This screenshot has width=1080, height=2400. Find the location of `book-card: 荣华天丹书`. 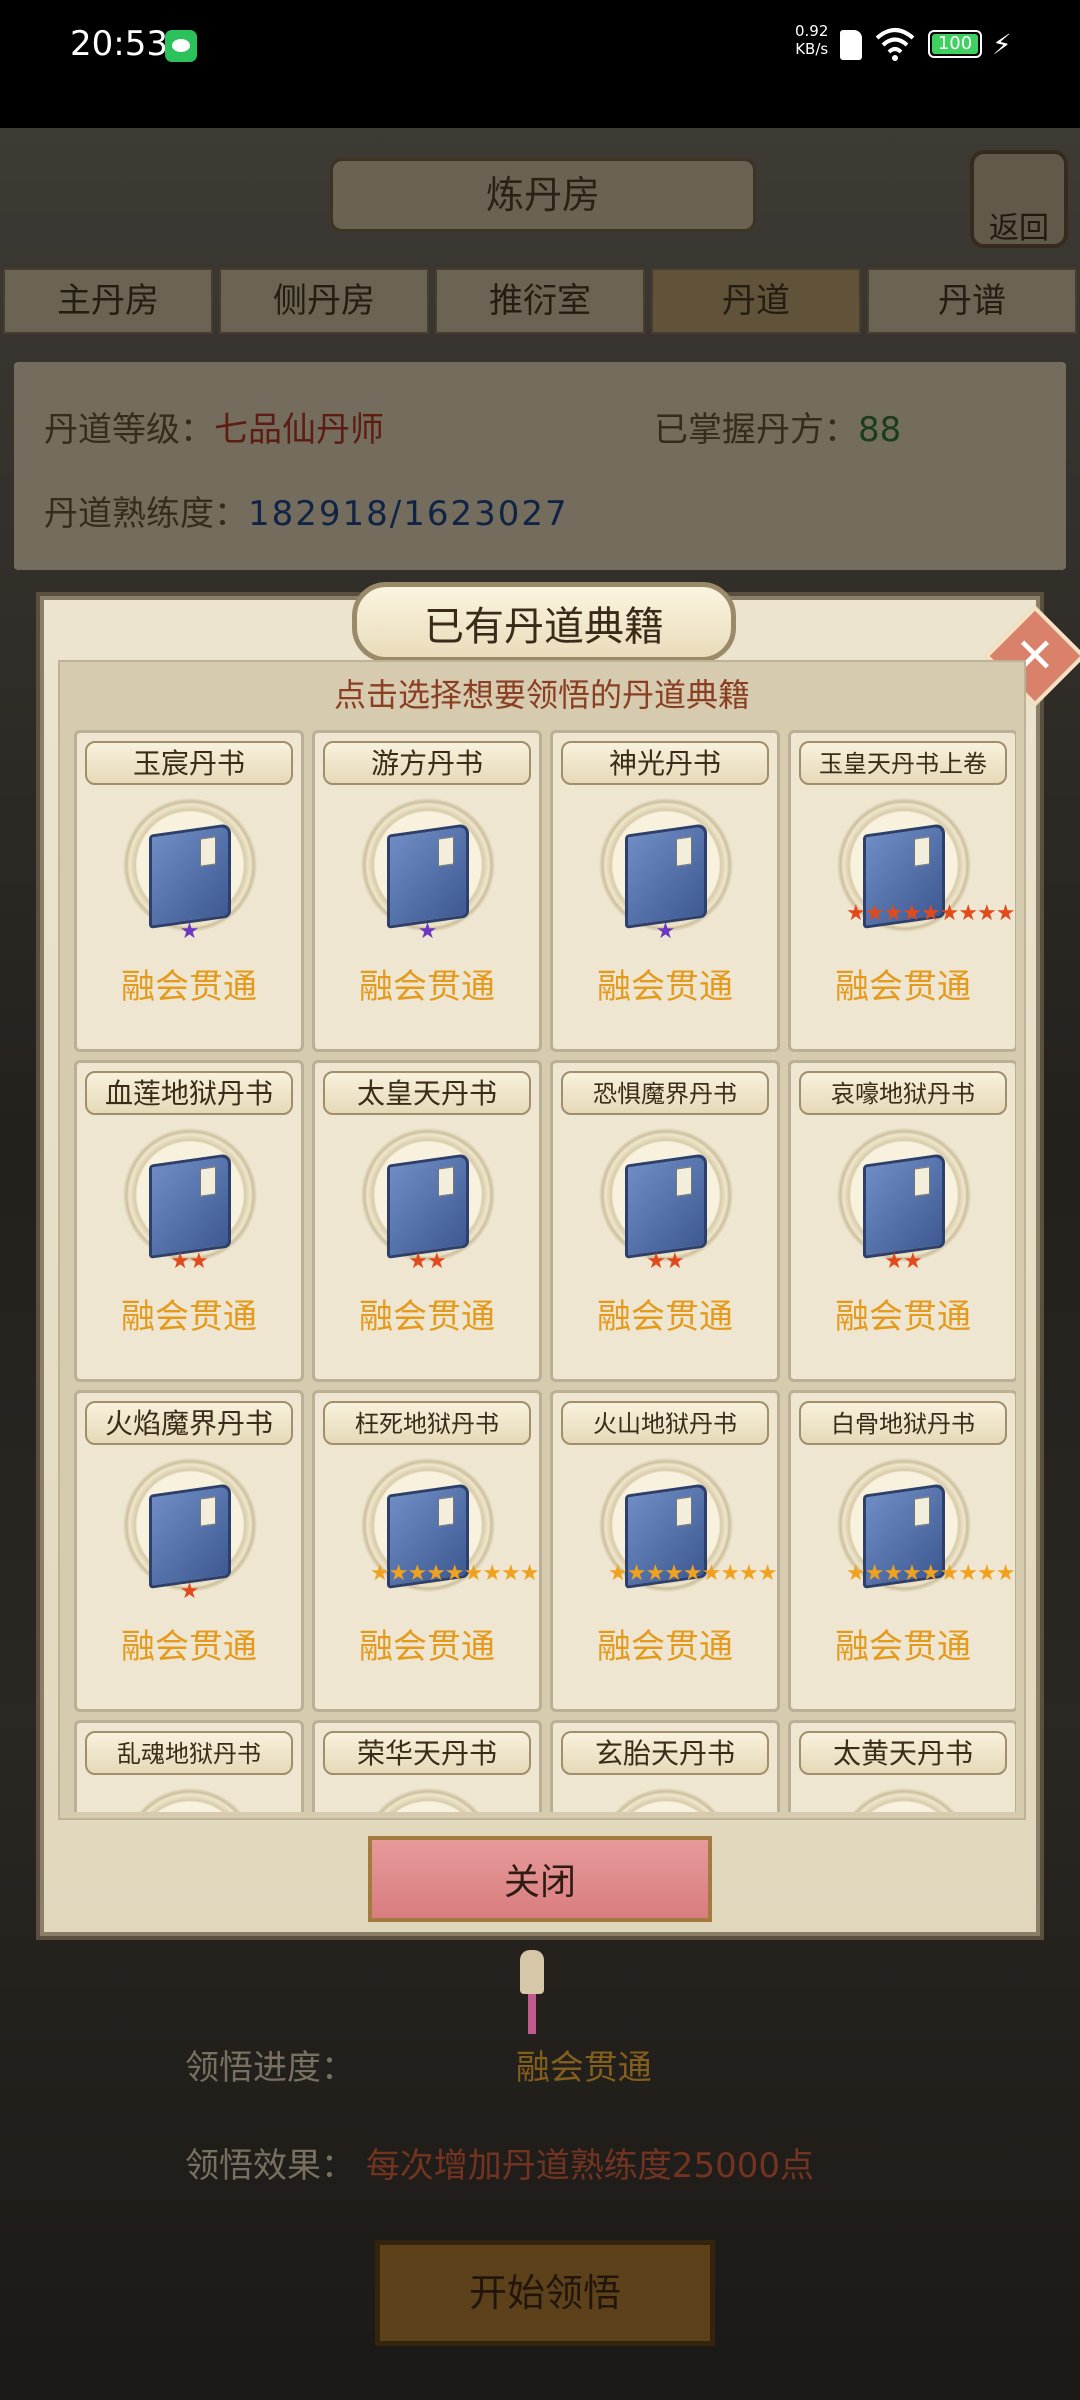

book-card: 荣华天丹书 is located at coordinates (427, 1766).